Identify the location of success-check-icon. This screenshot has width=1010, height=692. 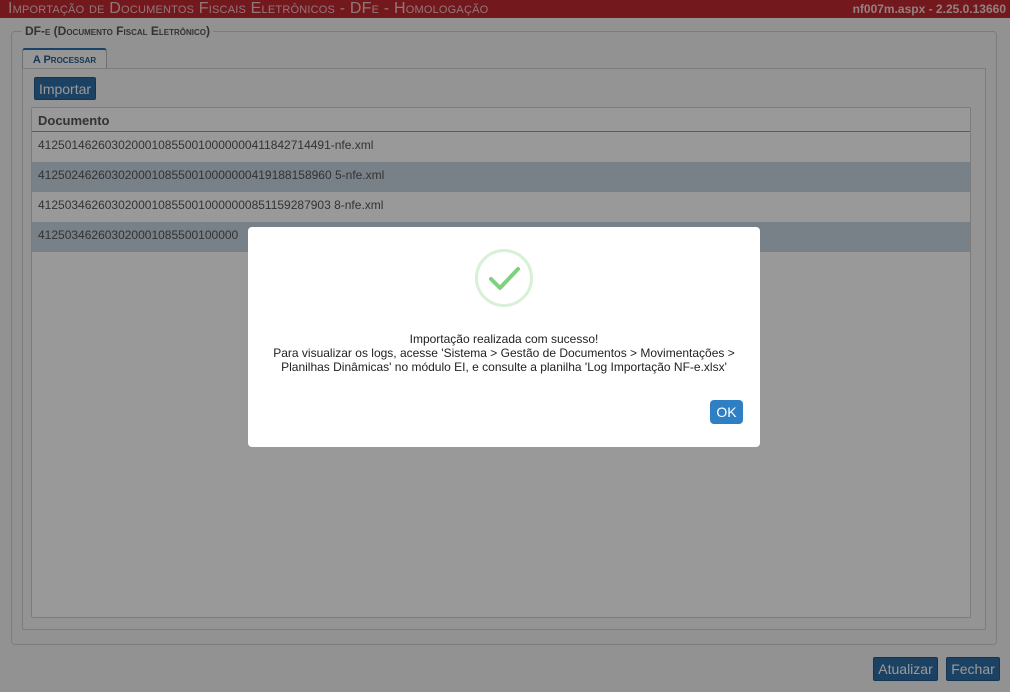
(504, 278).